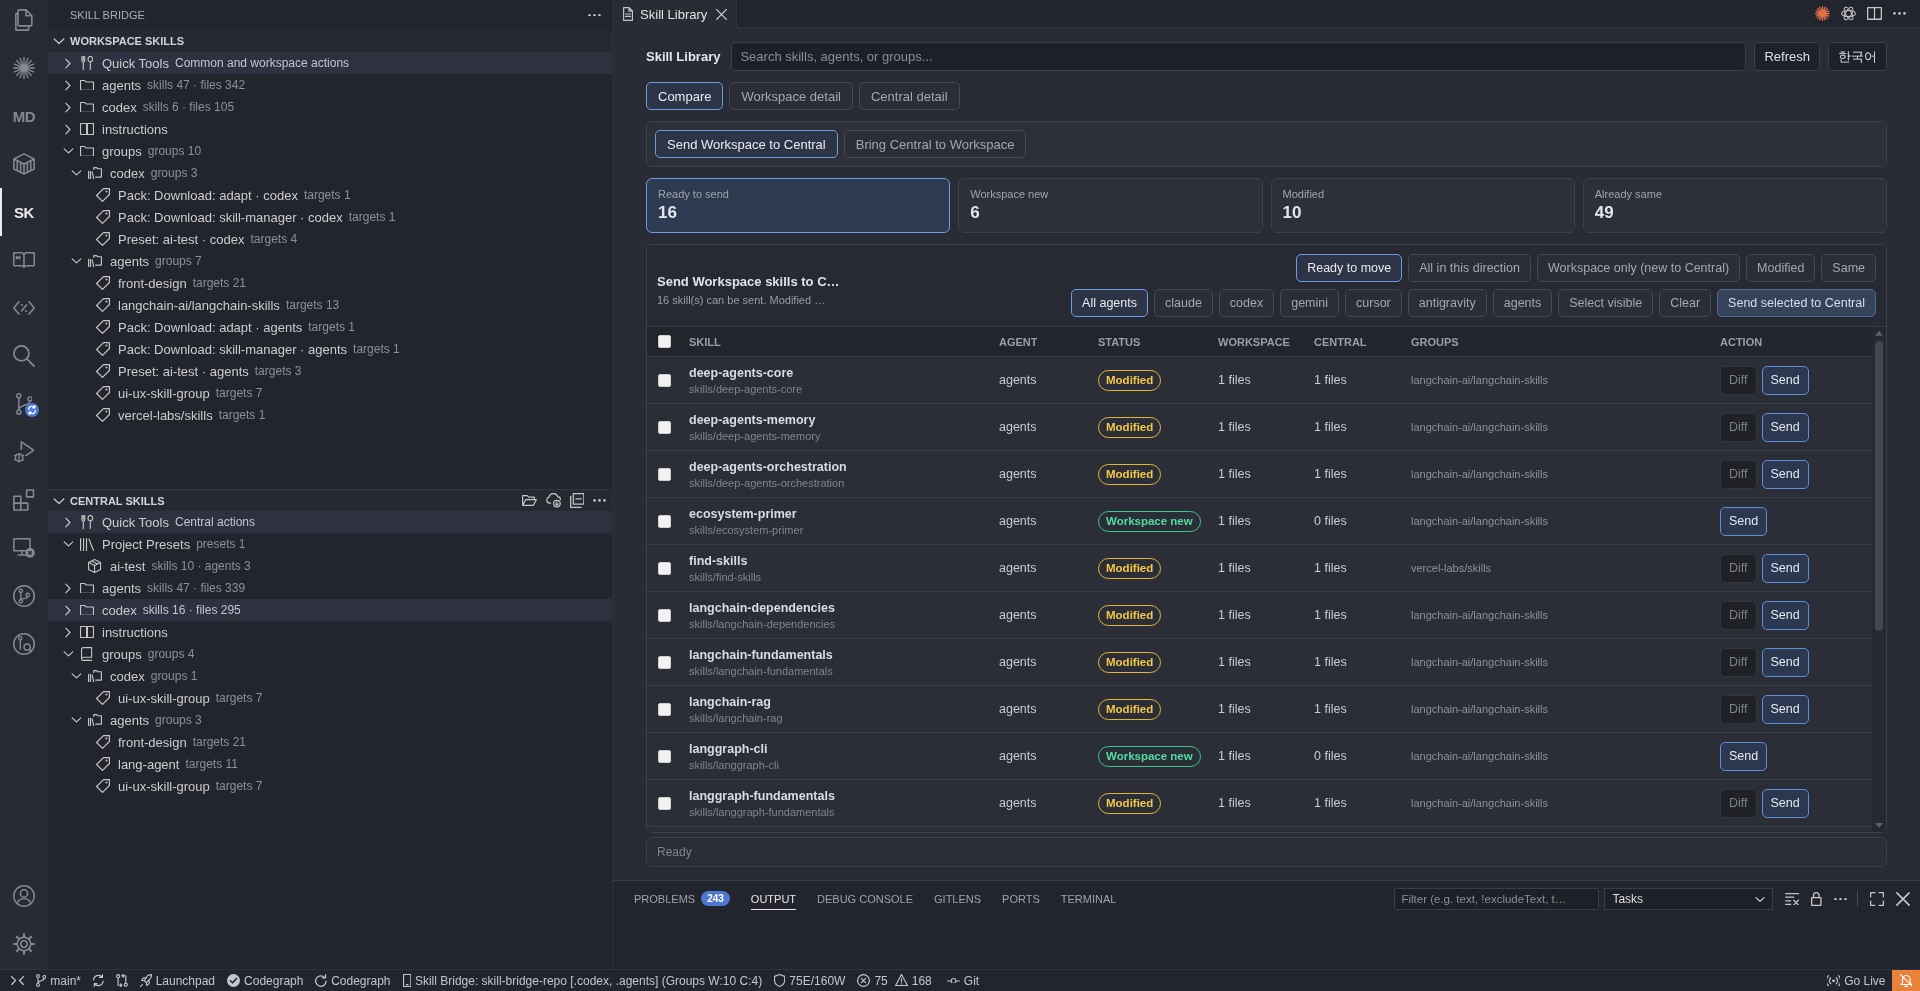 This screenshot has height=991, width=1920. Describe the element at coordinates (1606, 303) in the screenshot. I see `select-visible-button: Select visible` at that location.